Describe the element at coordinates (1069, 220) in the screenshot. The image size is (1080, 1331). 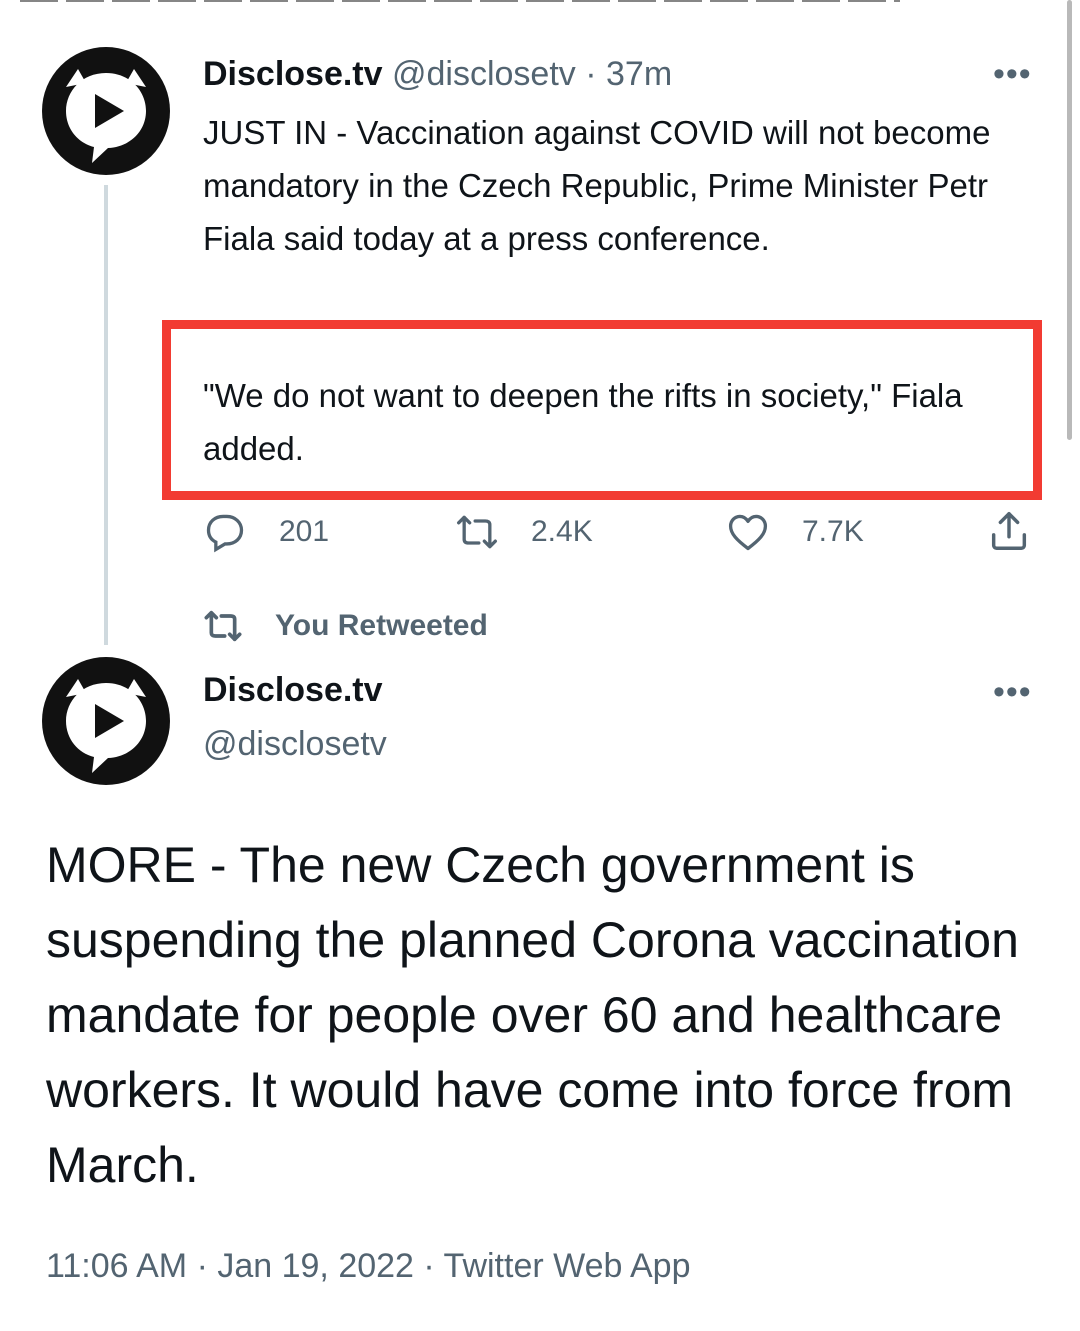
I see `scrollbar` at that location.